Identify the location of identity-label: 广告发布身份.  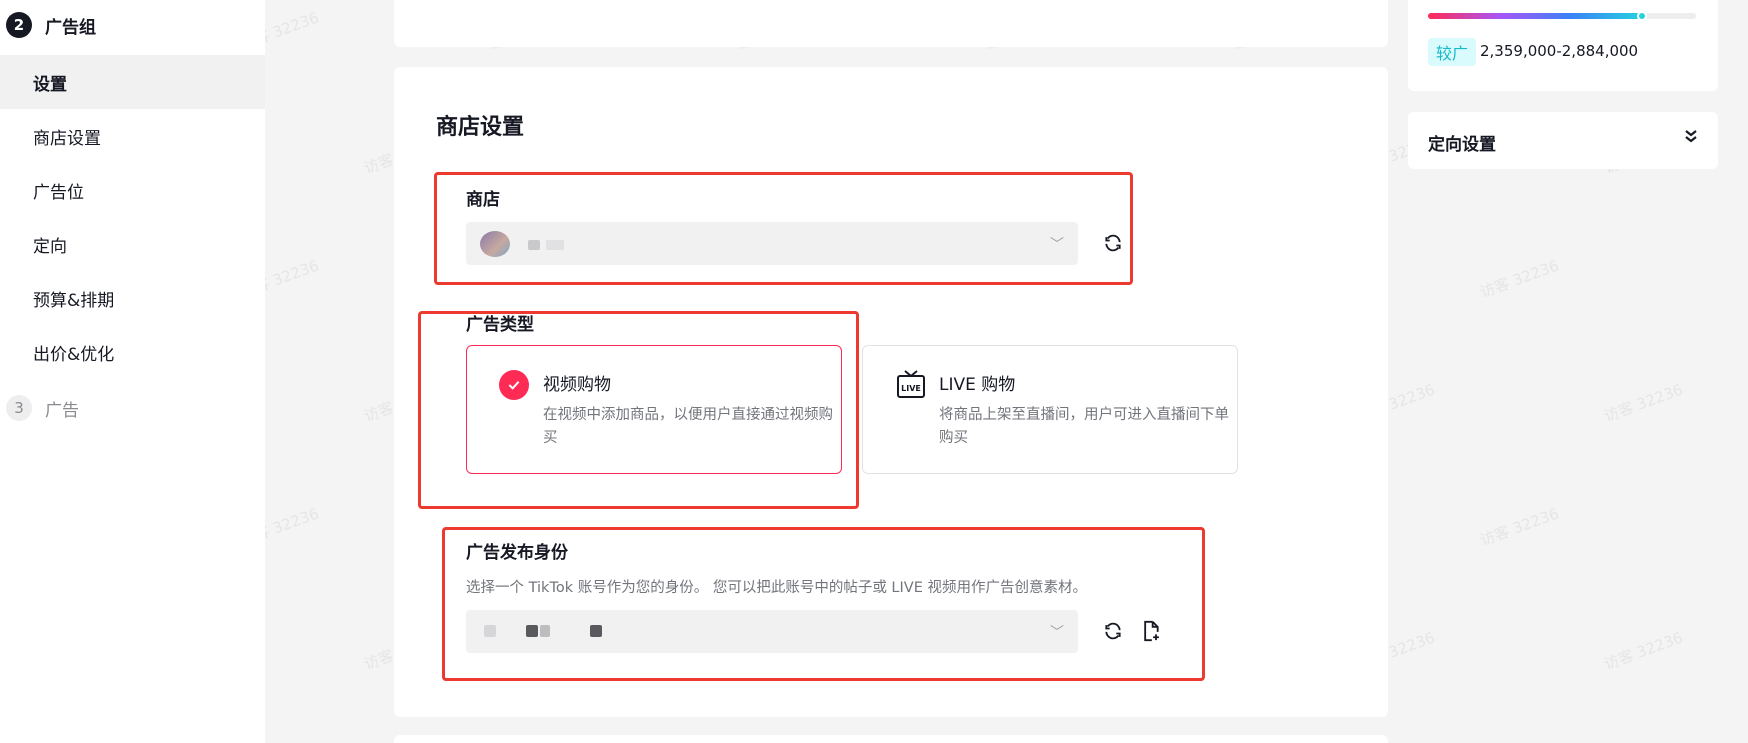
(517, 553).